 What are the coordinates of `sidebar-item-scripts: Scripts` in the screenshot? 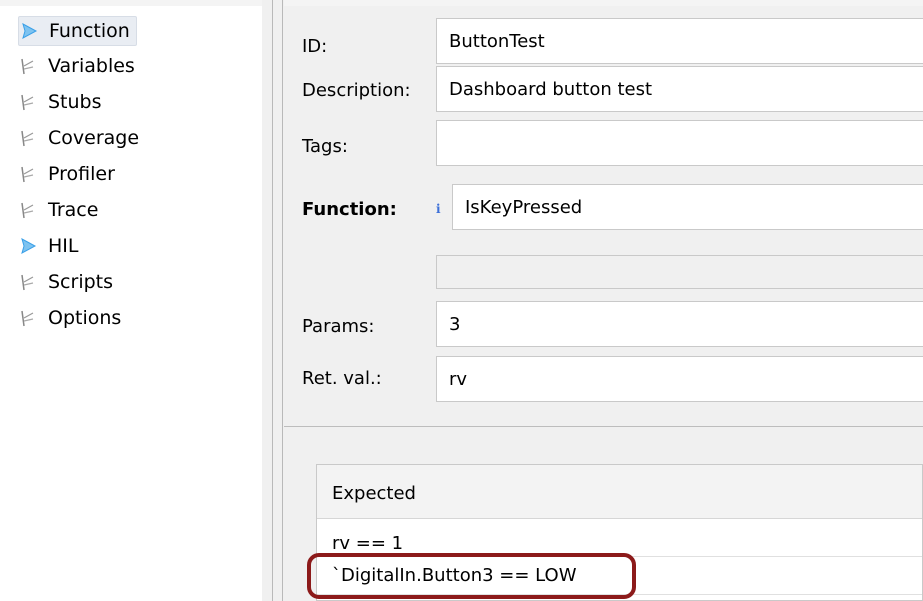 It's located at (68, 282).